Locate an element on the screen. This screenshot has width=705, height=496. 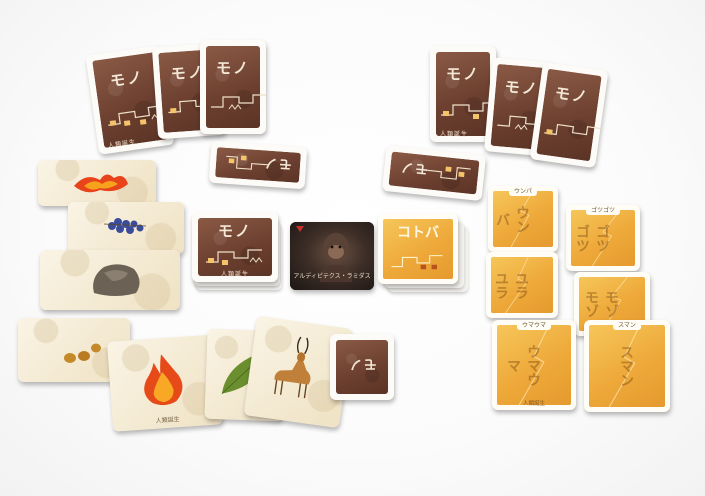
deck-footer: 人類誕生 is located at coordinates (234, 274).